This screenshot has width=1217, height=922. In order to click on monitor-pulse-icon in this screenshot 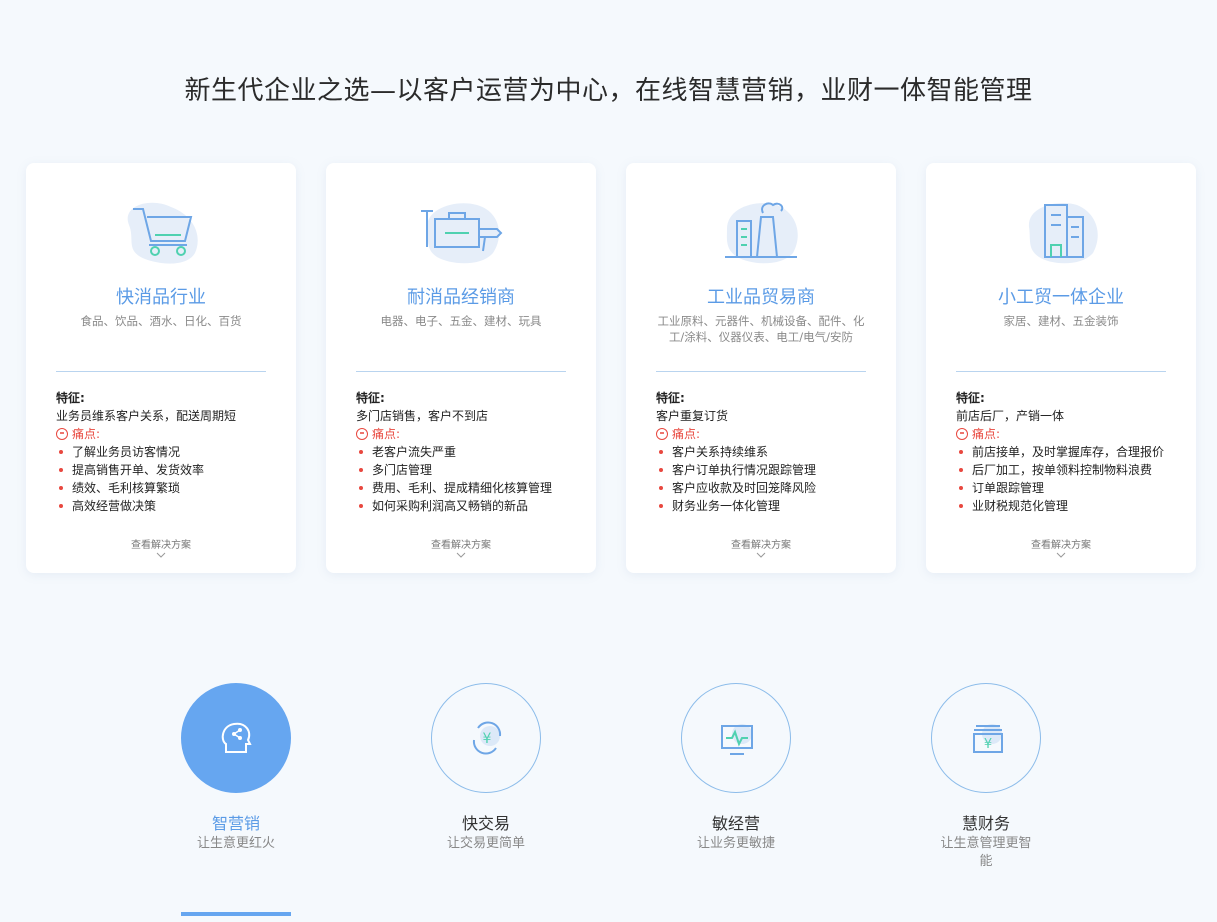, I will do `click(737, 739)`.